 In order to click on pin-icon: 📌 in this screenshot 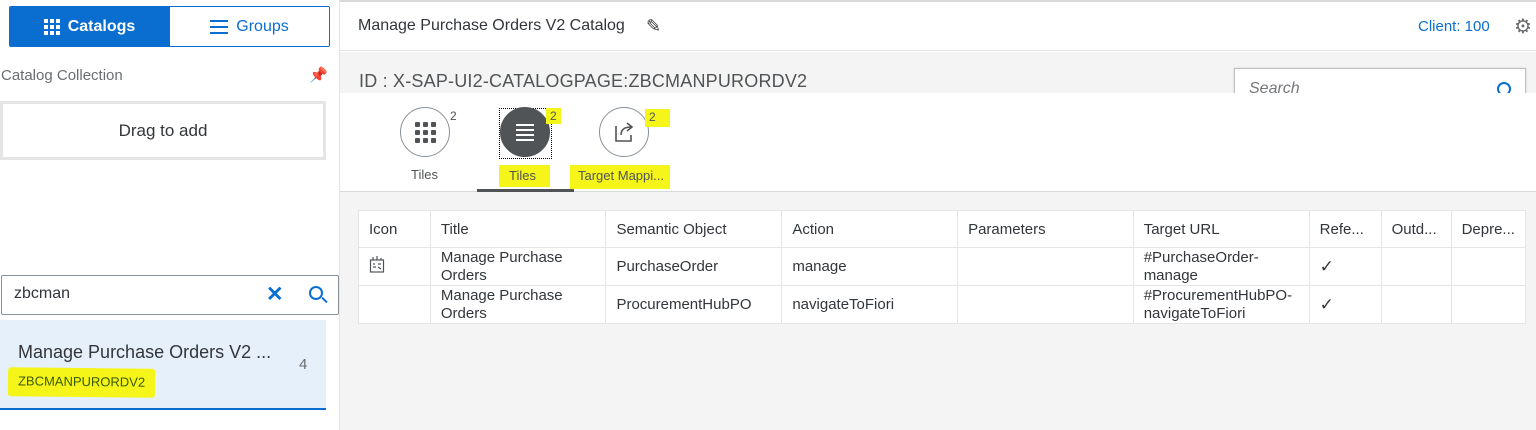, I will do `click(318, 75)`.